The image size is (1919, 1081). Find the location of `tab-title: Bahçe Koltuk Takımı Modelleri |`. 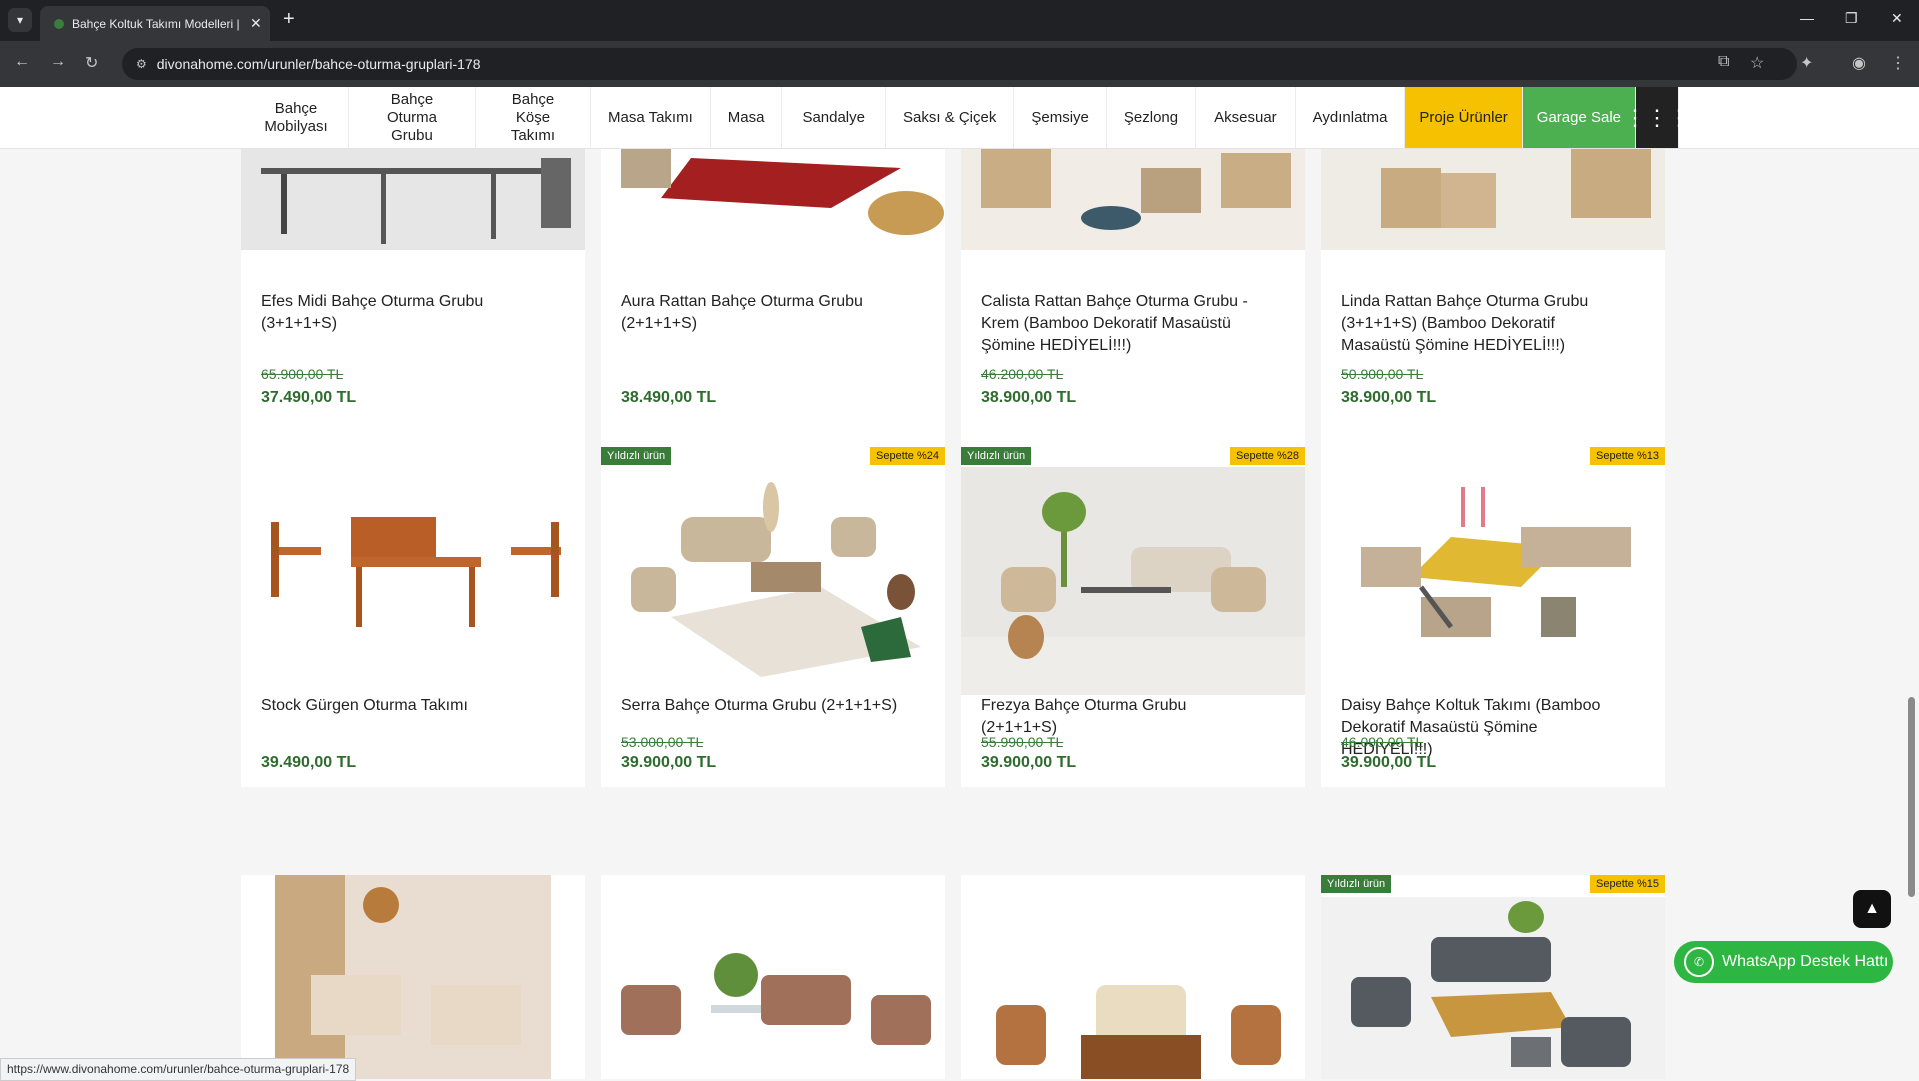

tab-title: Bahçe Koltuk Takımı Modelleri | is located at coordinates (156, 23).